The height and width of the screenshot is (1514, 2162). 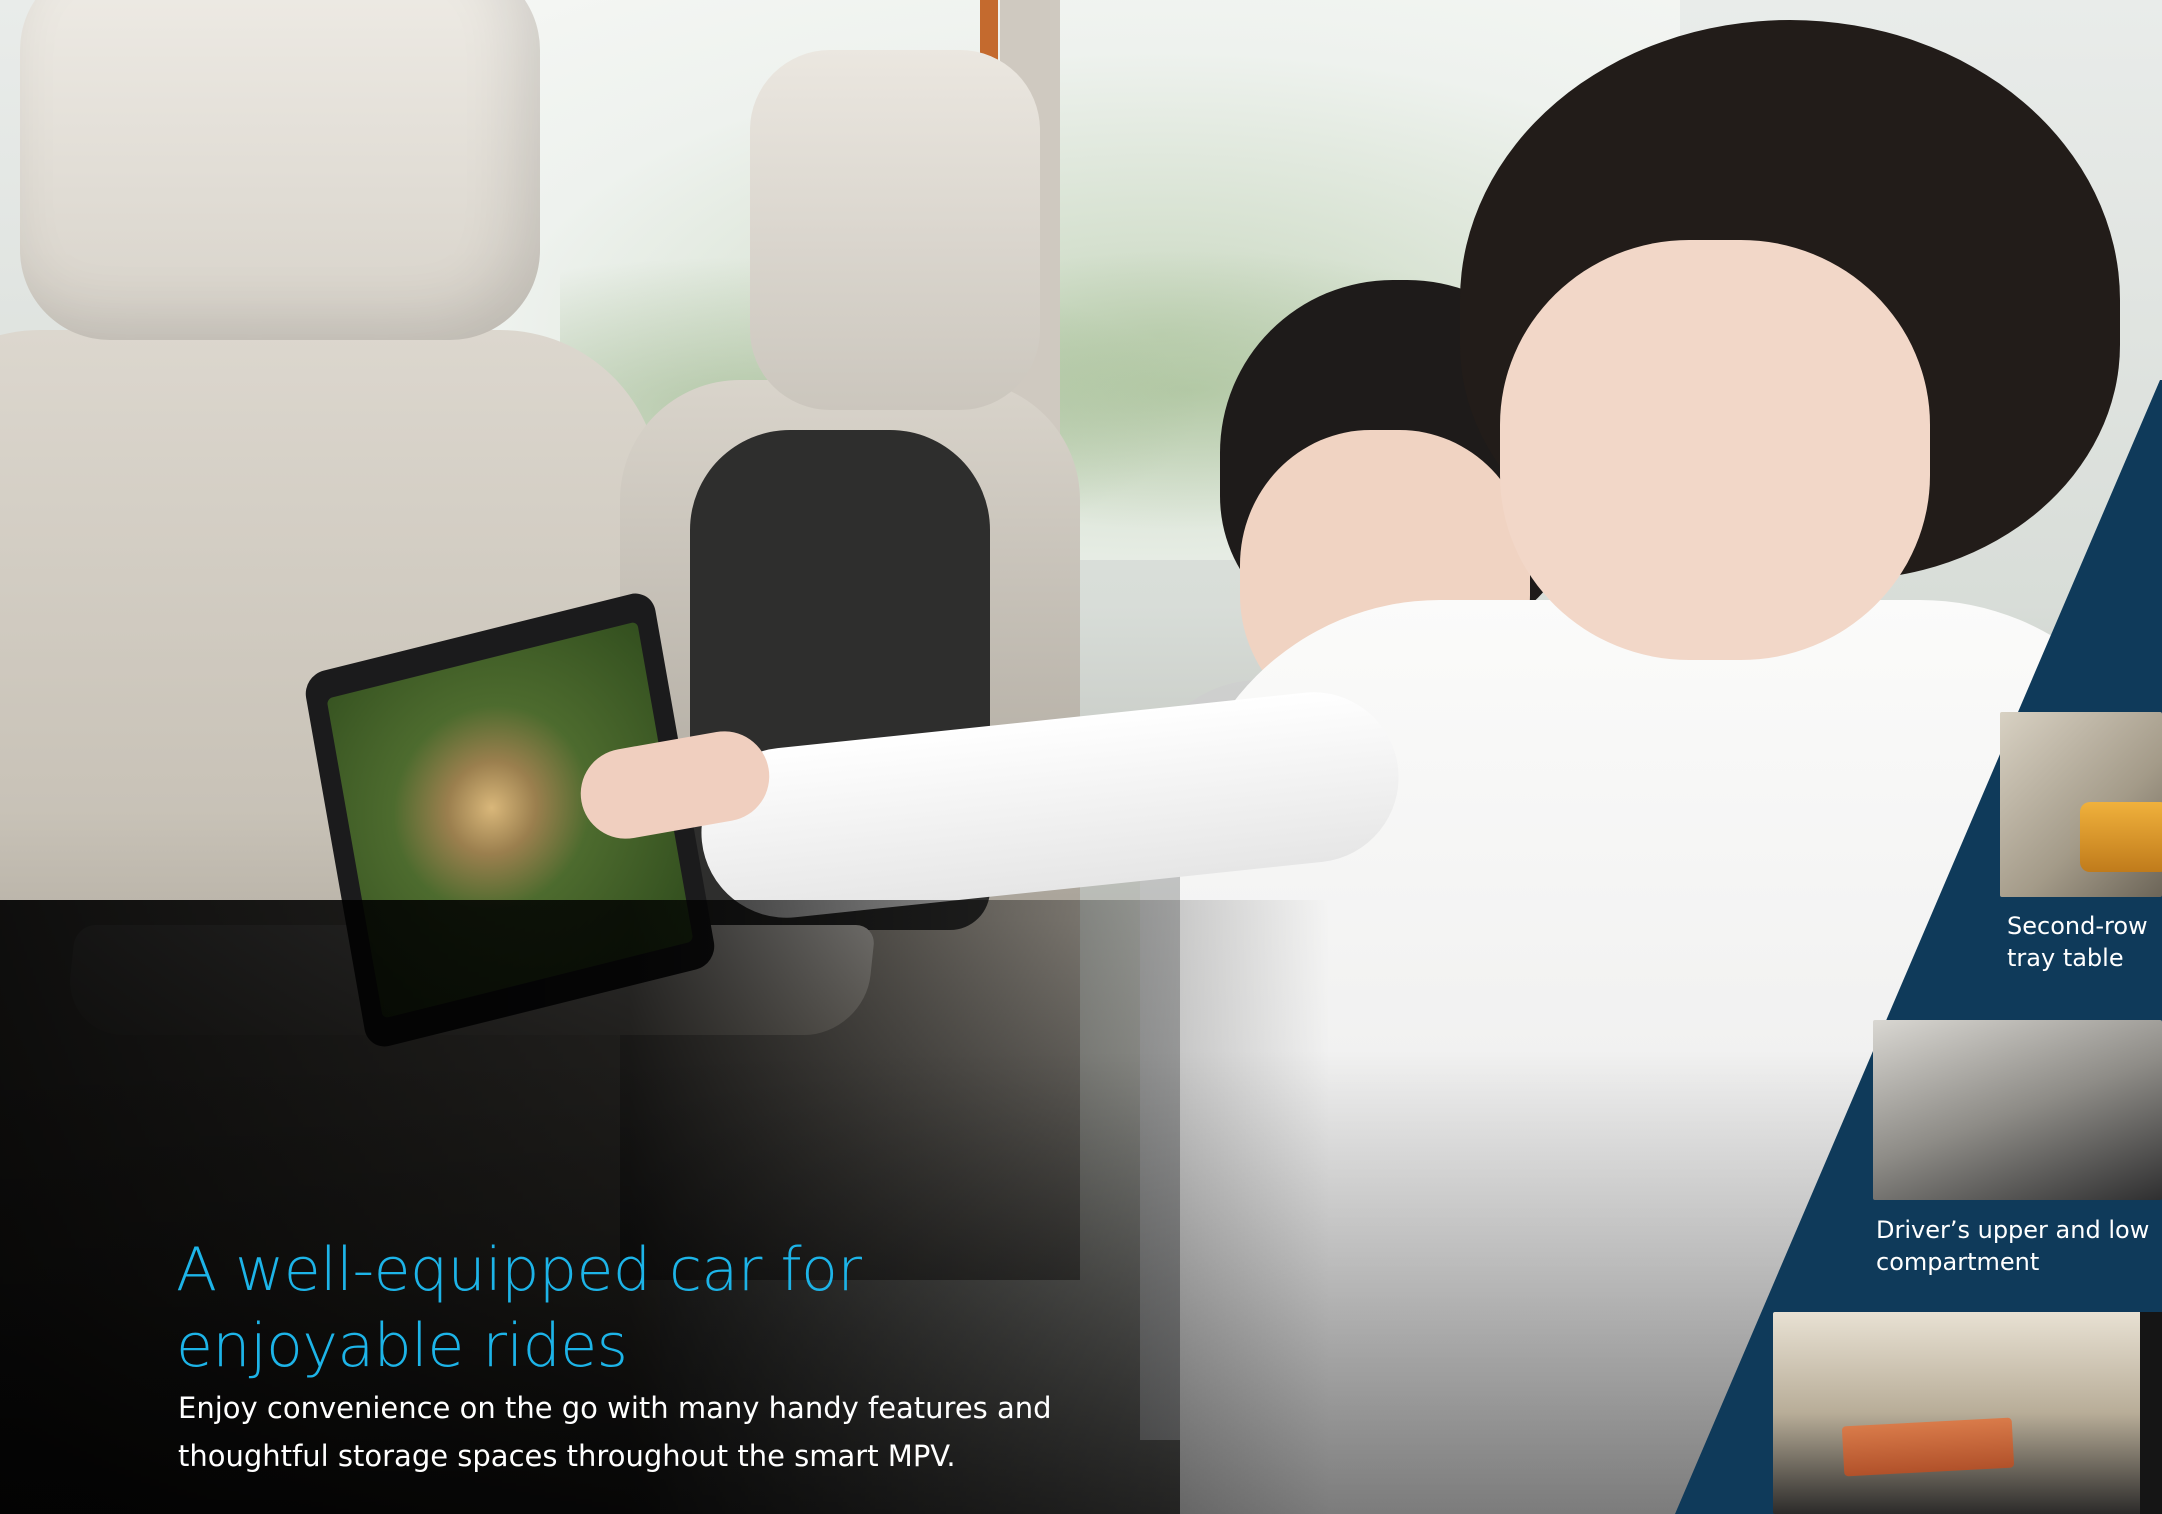 I want to click on headrest-right, so click(x=895, y=230).